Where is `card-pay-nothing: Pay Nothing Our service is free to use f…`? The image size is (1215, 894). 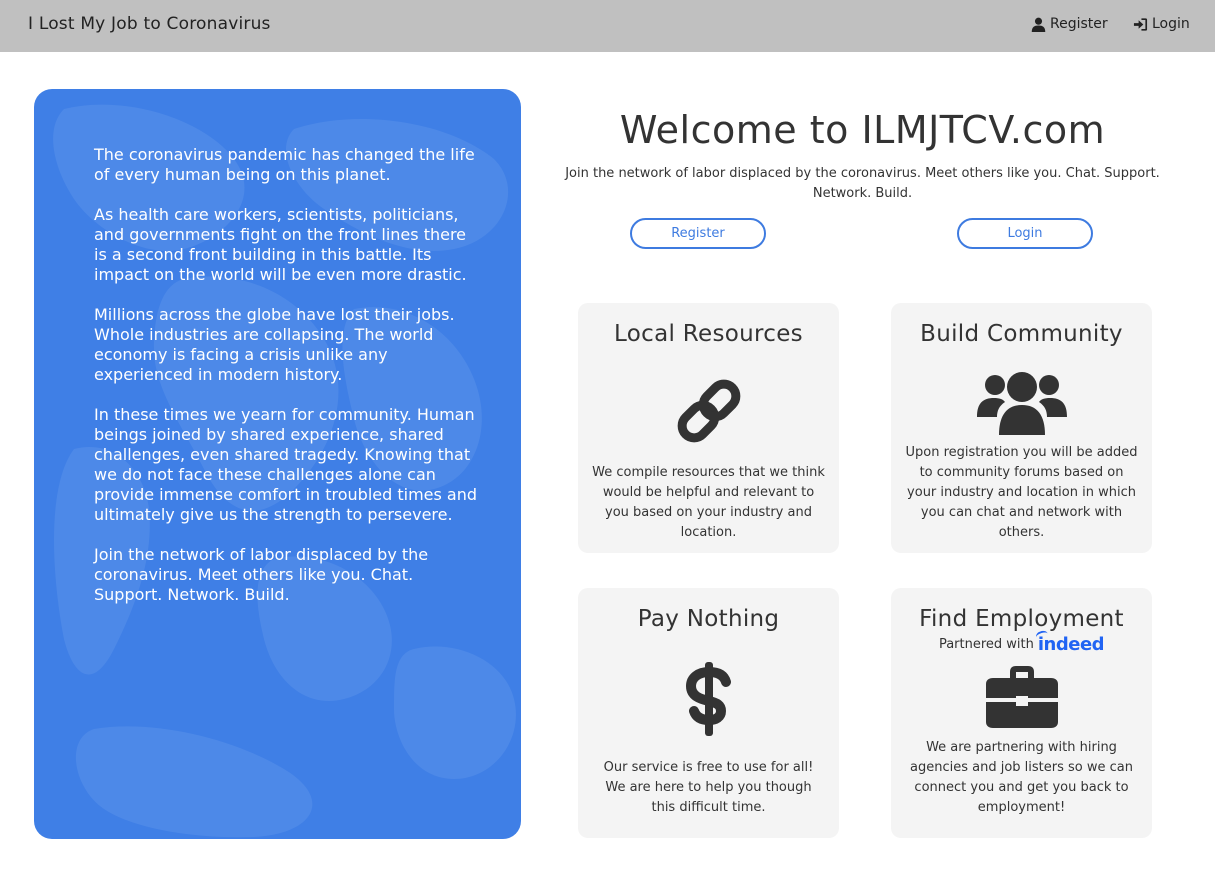 card-pay-nothing: Pay Nothing Our service is free to use f… is located at coordinates (708, 713).